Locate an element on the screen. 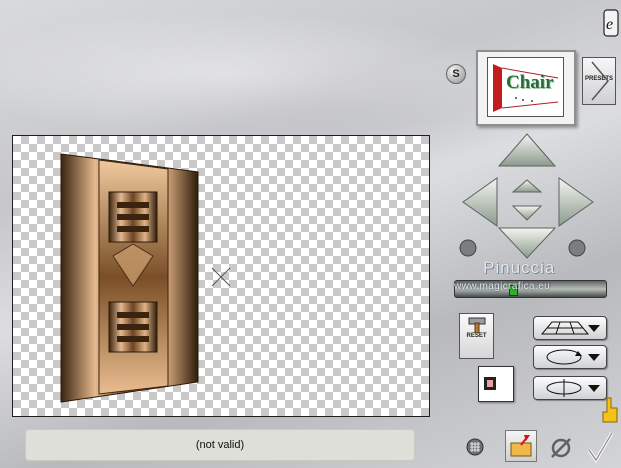  reset-button: RESET is located at coordinates (476, 336).